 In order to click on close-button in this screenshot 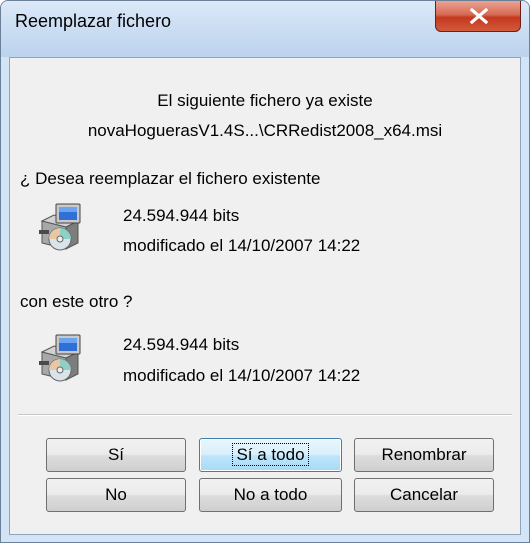, I will do `click(478, 16)`.